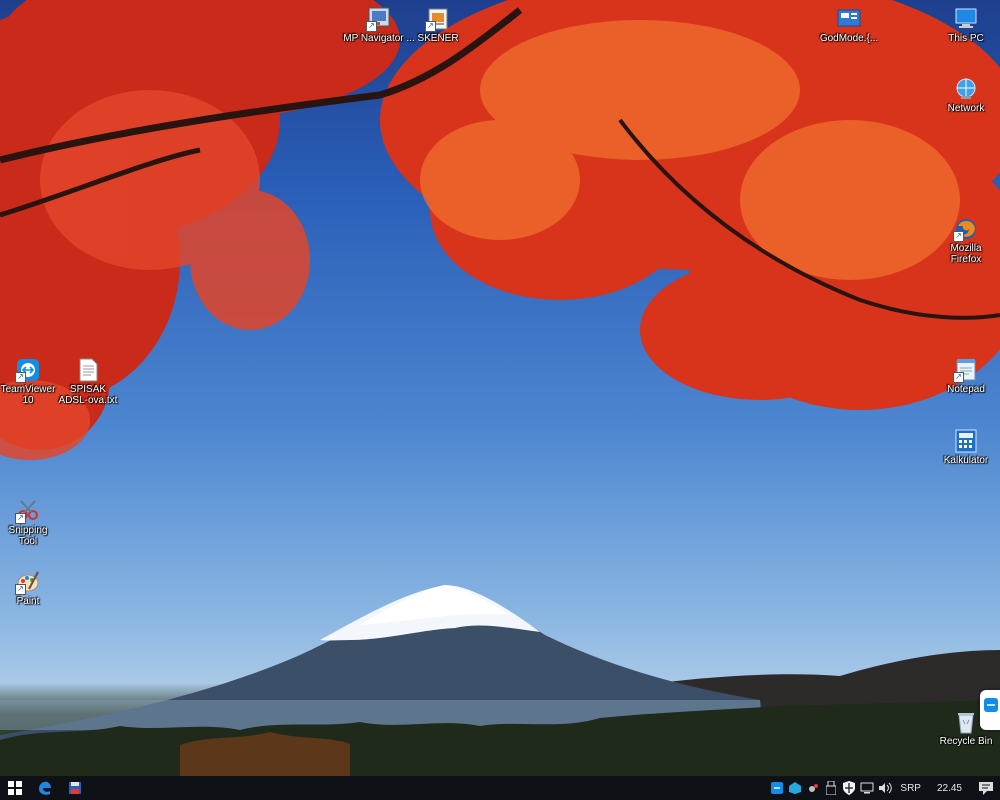 The width and height of the screenshot is (1000, 800). I want to click on network-status-icon, so click(867, 788).